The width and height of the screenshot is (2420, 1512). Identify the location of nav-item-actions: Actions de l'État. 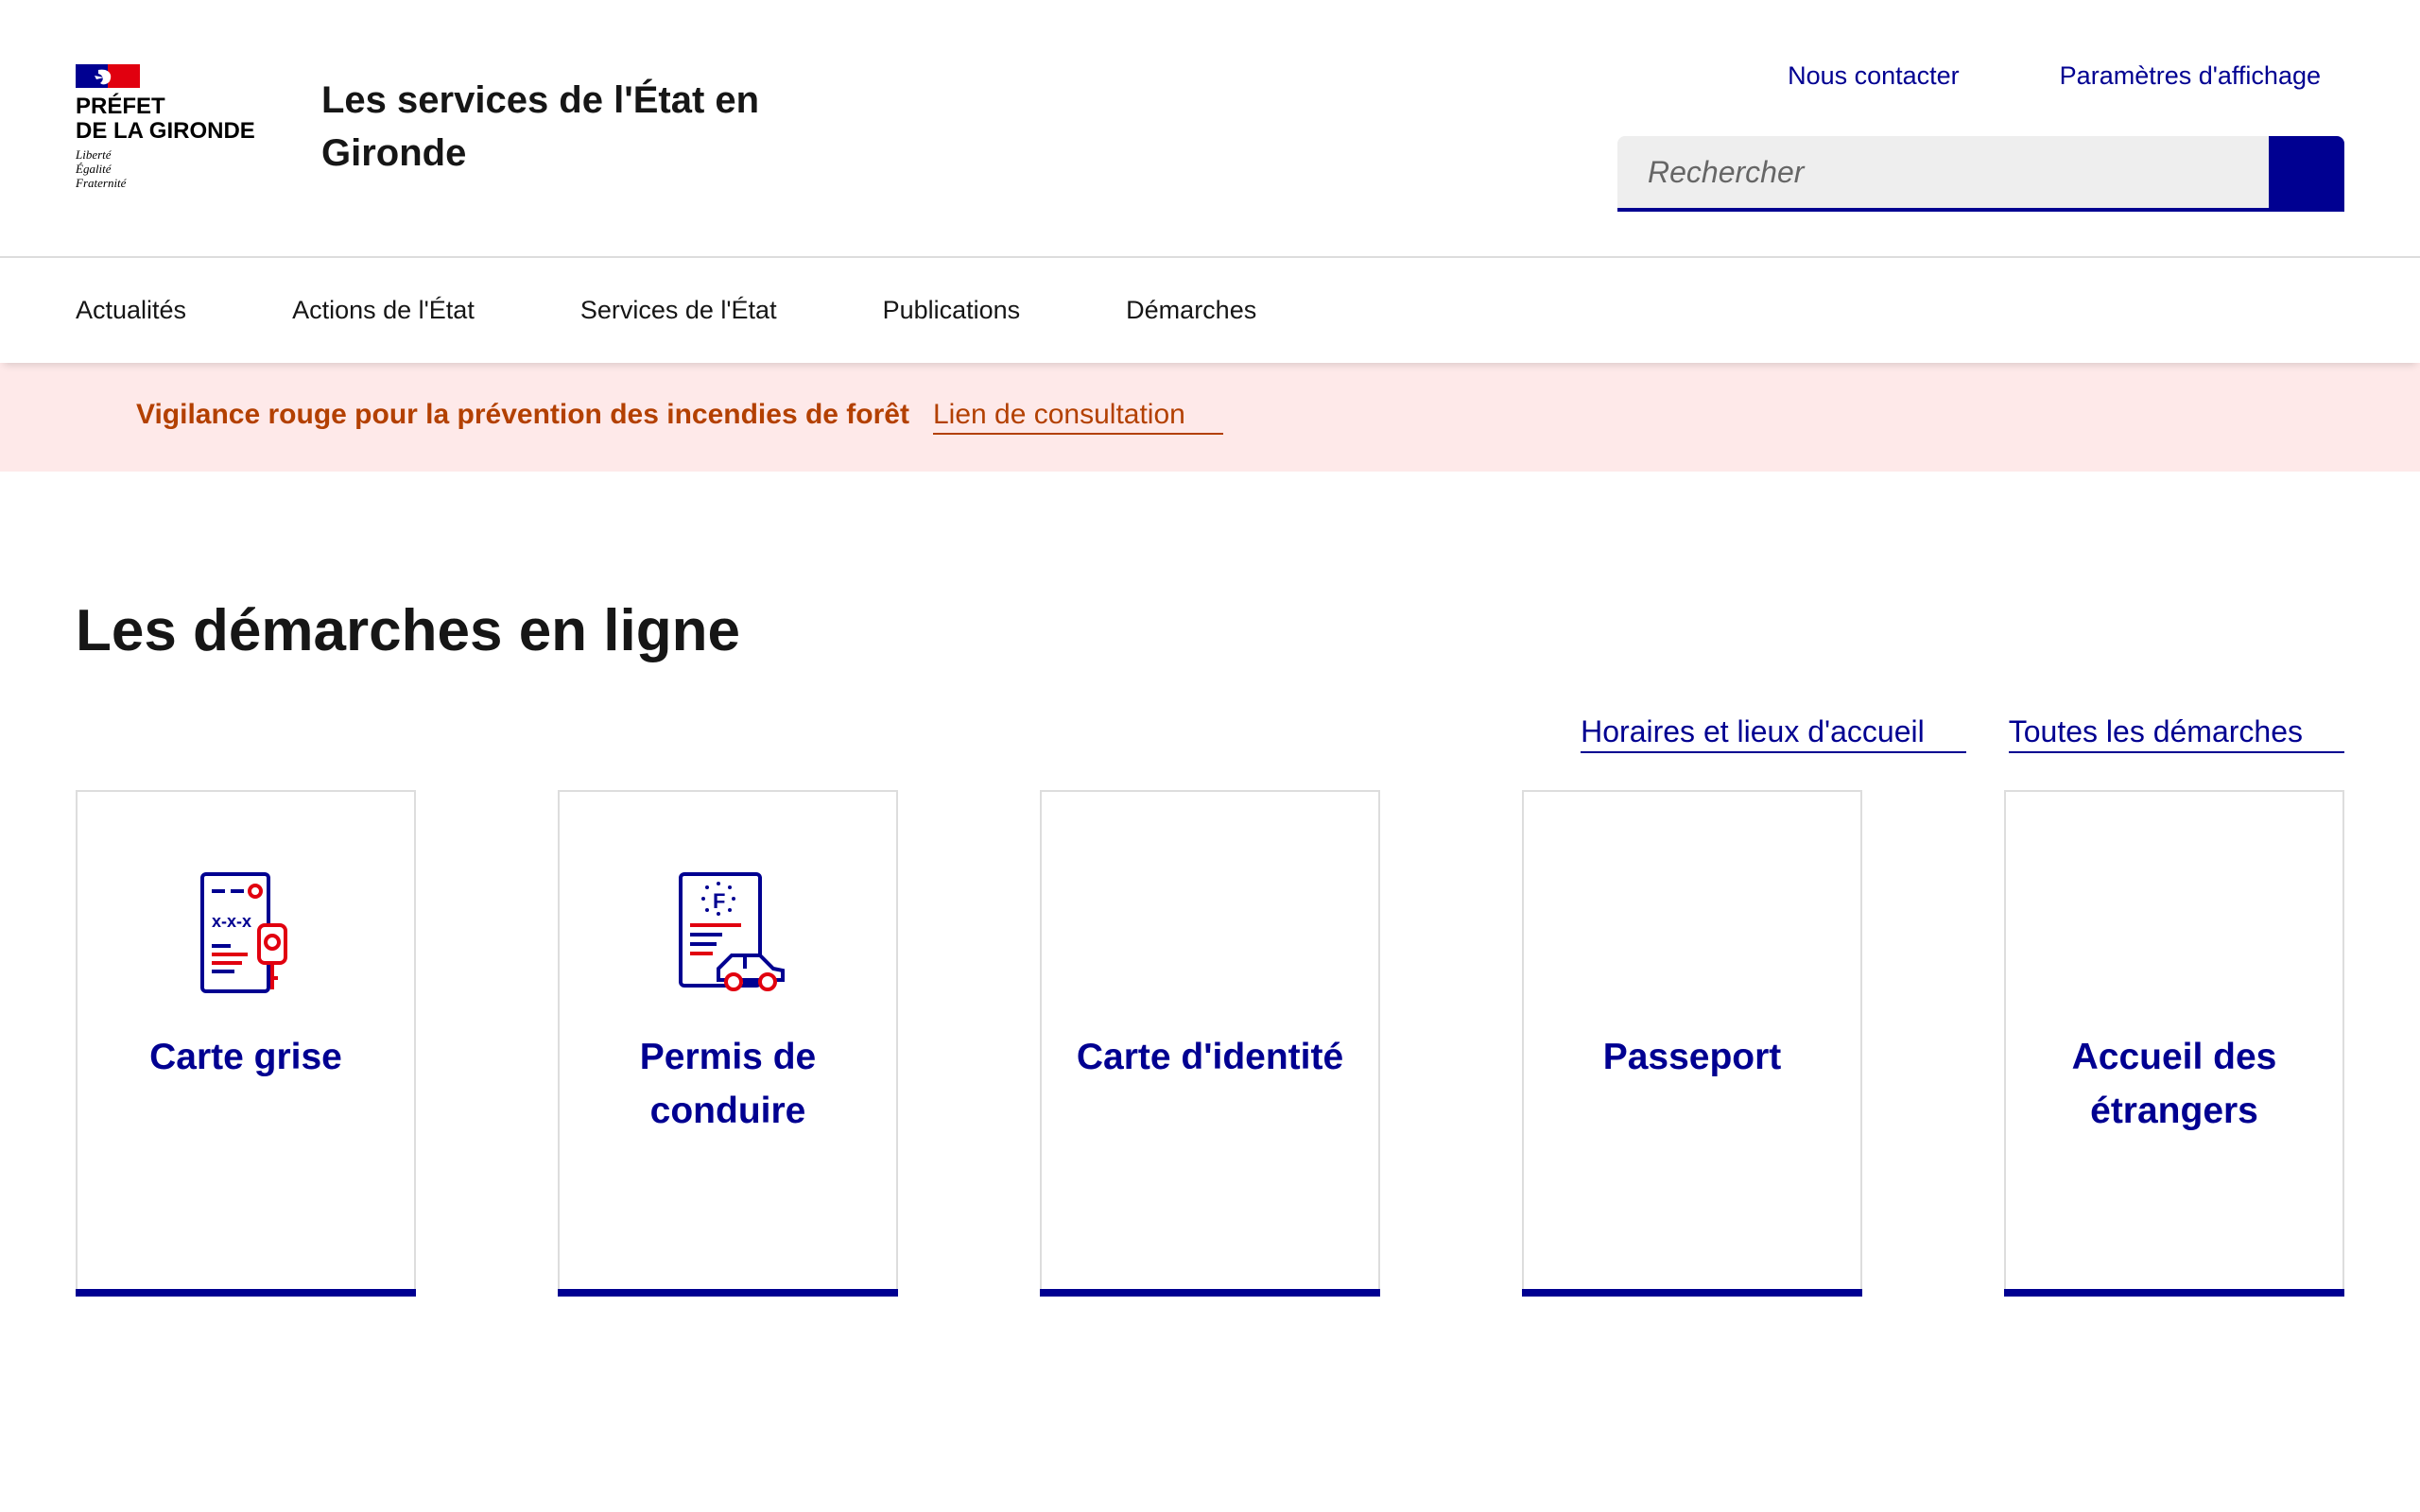
(383, 310).